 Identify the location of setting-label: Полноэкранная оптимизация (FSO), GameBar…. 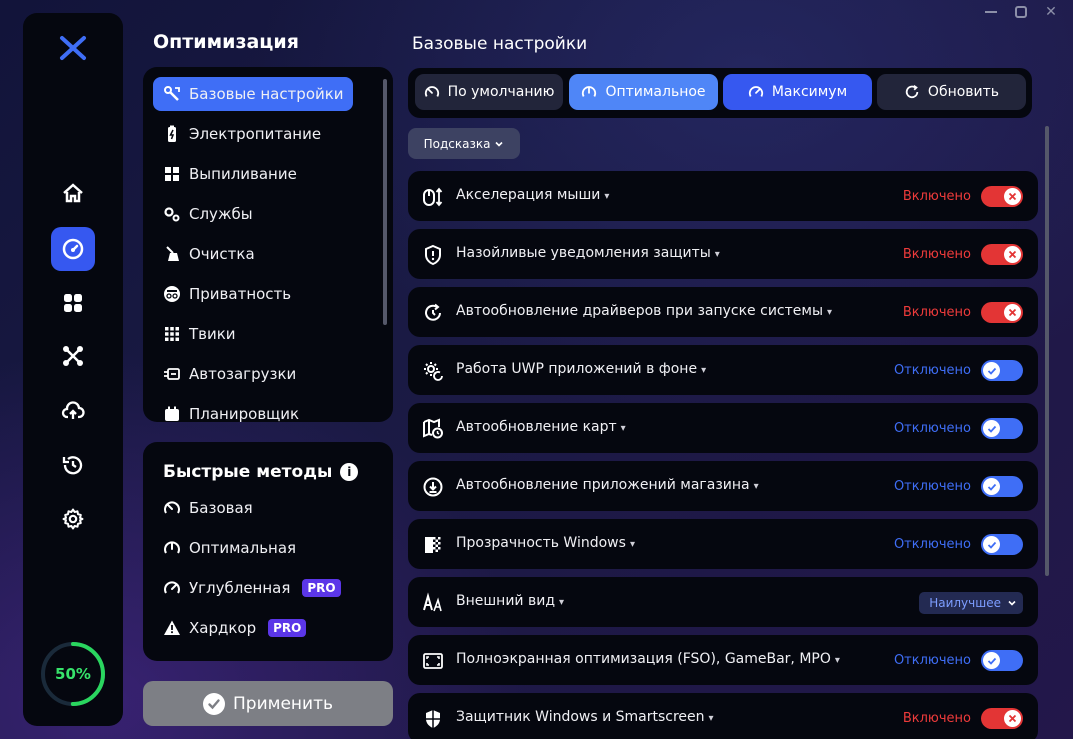
(648, 659).